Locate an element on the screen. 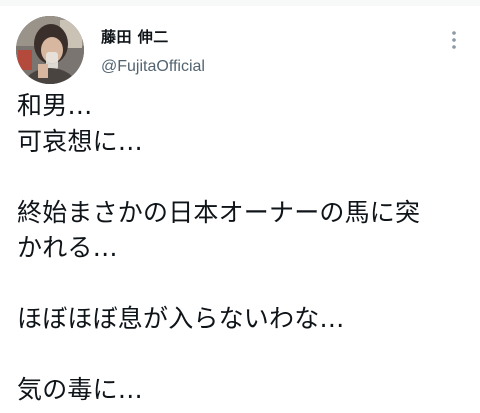 The height and width of the screenshot is (413, 480). more-options-button is located at coordinates (454, 40).